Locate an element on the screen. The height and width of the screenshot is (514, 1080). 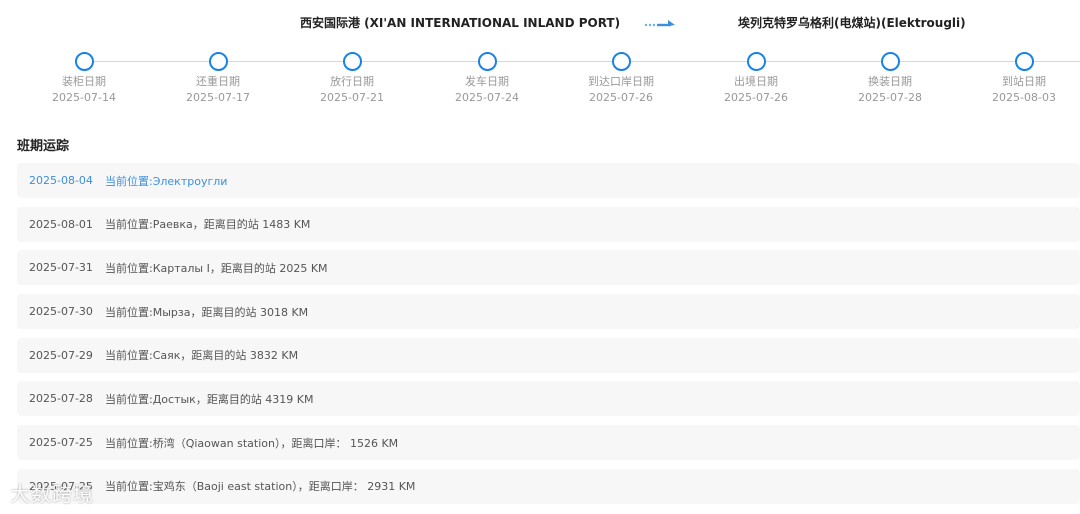
arrow-right-icon is located at coordinates (659, 23).